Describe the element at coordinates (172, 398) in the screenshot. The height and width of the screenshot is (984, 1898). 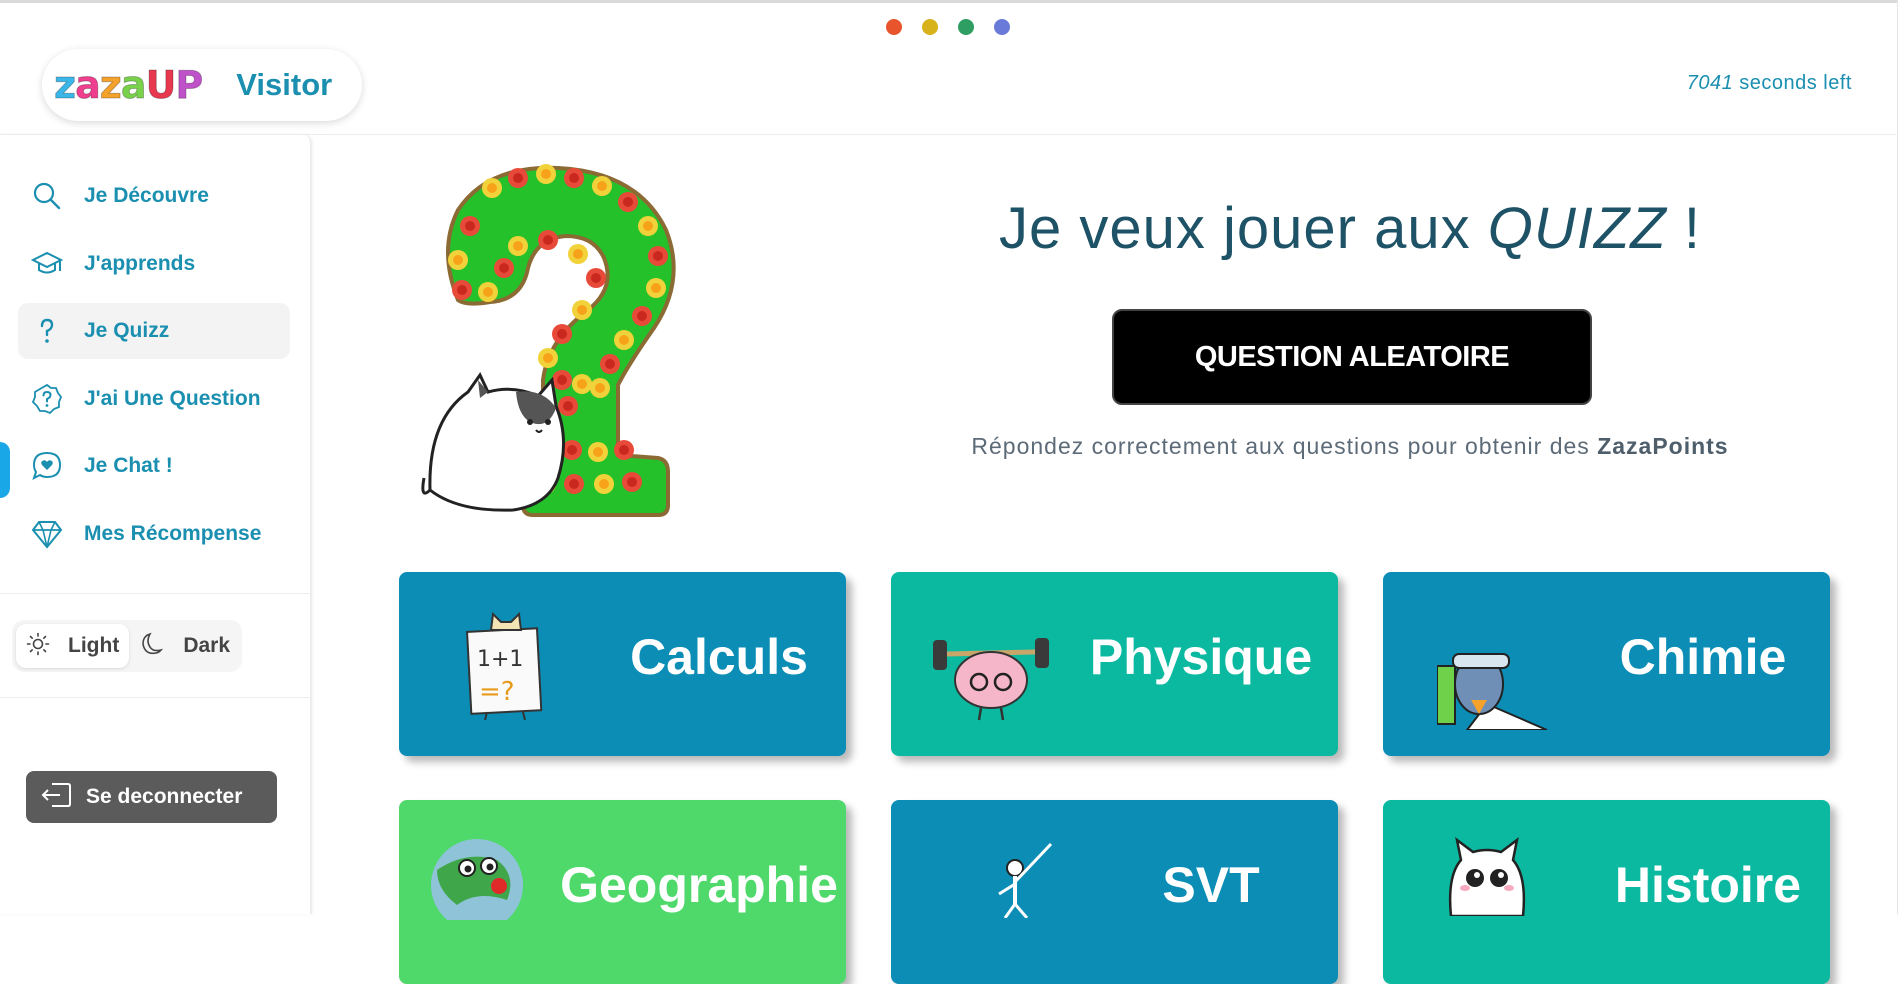
I see `sidebar-item-label: J'ai Une Question` at that location.